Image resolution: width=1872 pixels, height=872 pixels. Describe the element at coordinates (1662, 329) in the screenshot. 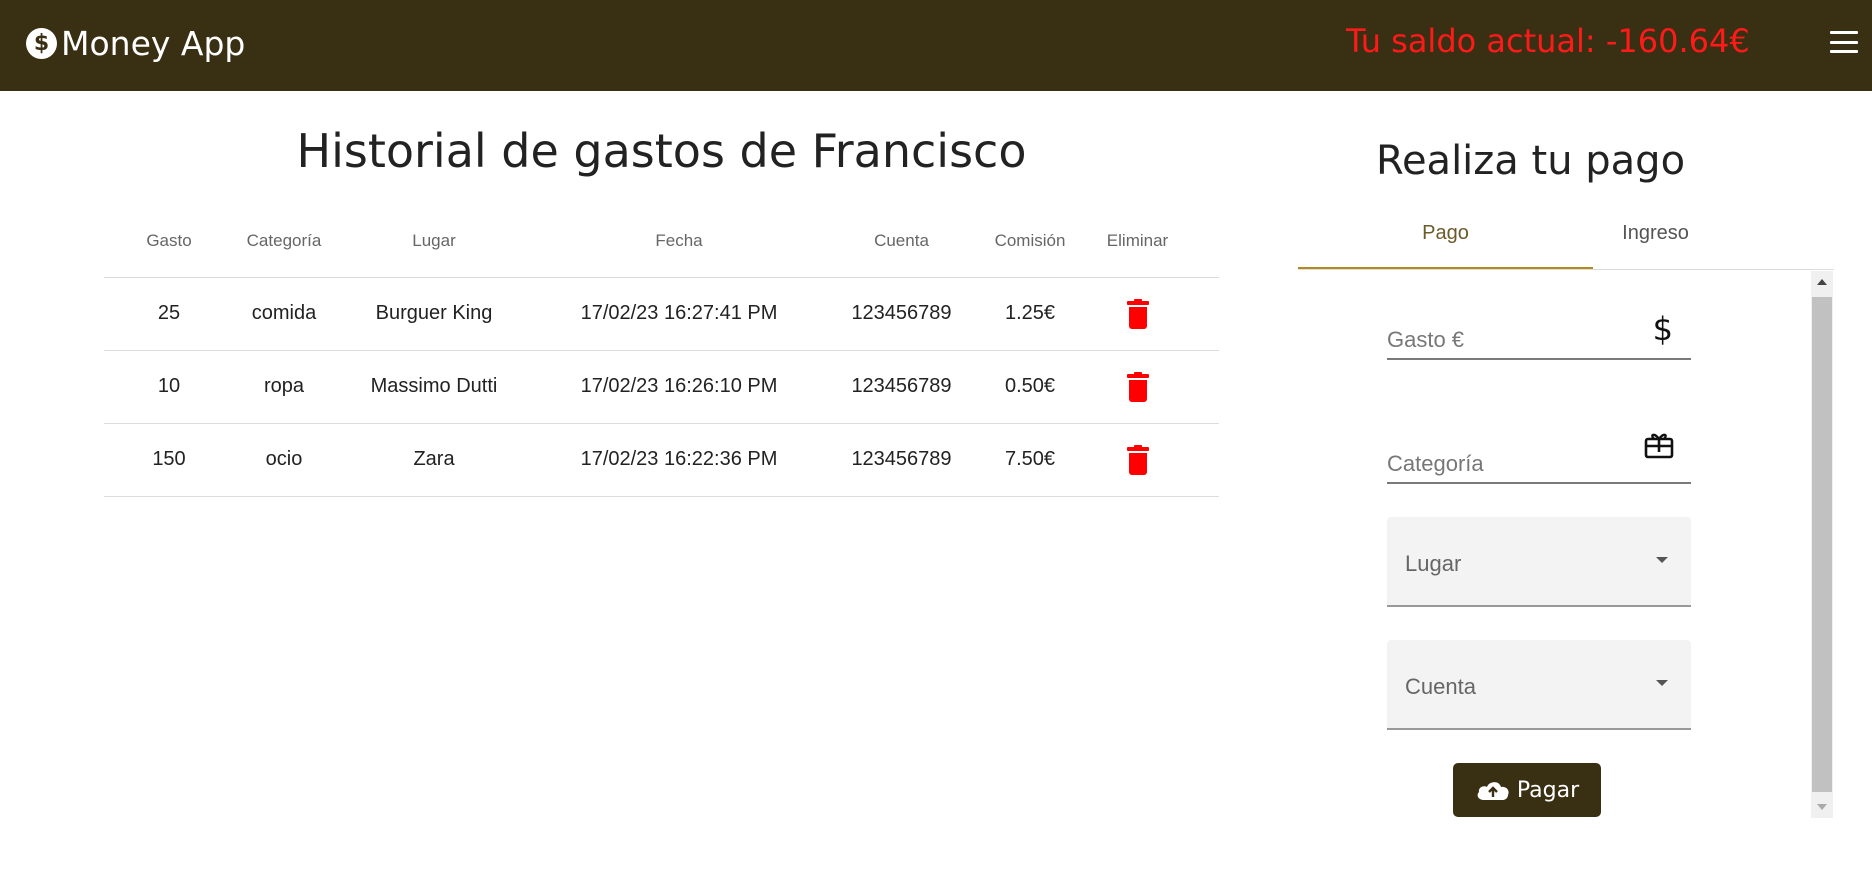

I see `dollar-icon: $` at that location.